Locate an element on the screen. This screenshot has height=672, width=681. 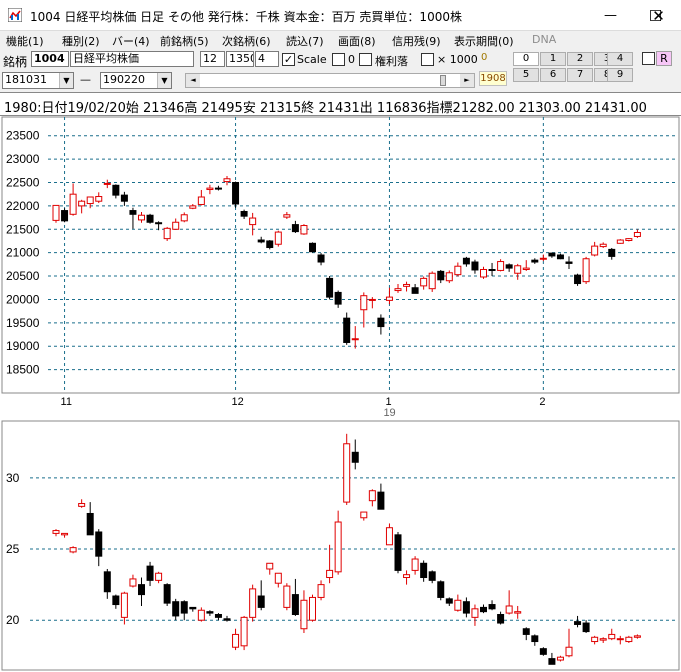
r-checkbox is located at coordinates (648, 58).